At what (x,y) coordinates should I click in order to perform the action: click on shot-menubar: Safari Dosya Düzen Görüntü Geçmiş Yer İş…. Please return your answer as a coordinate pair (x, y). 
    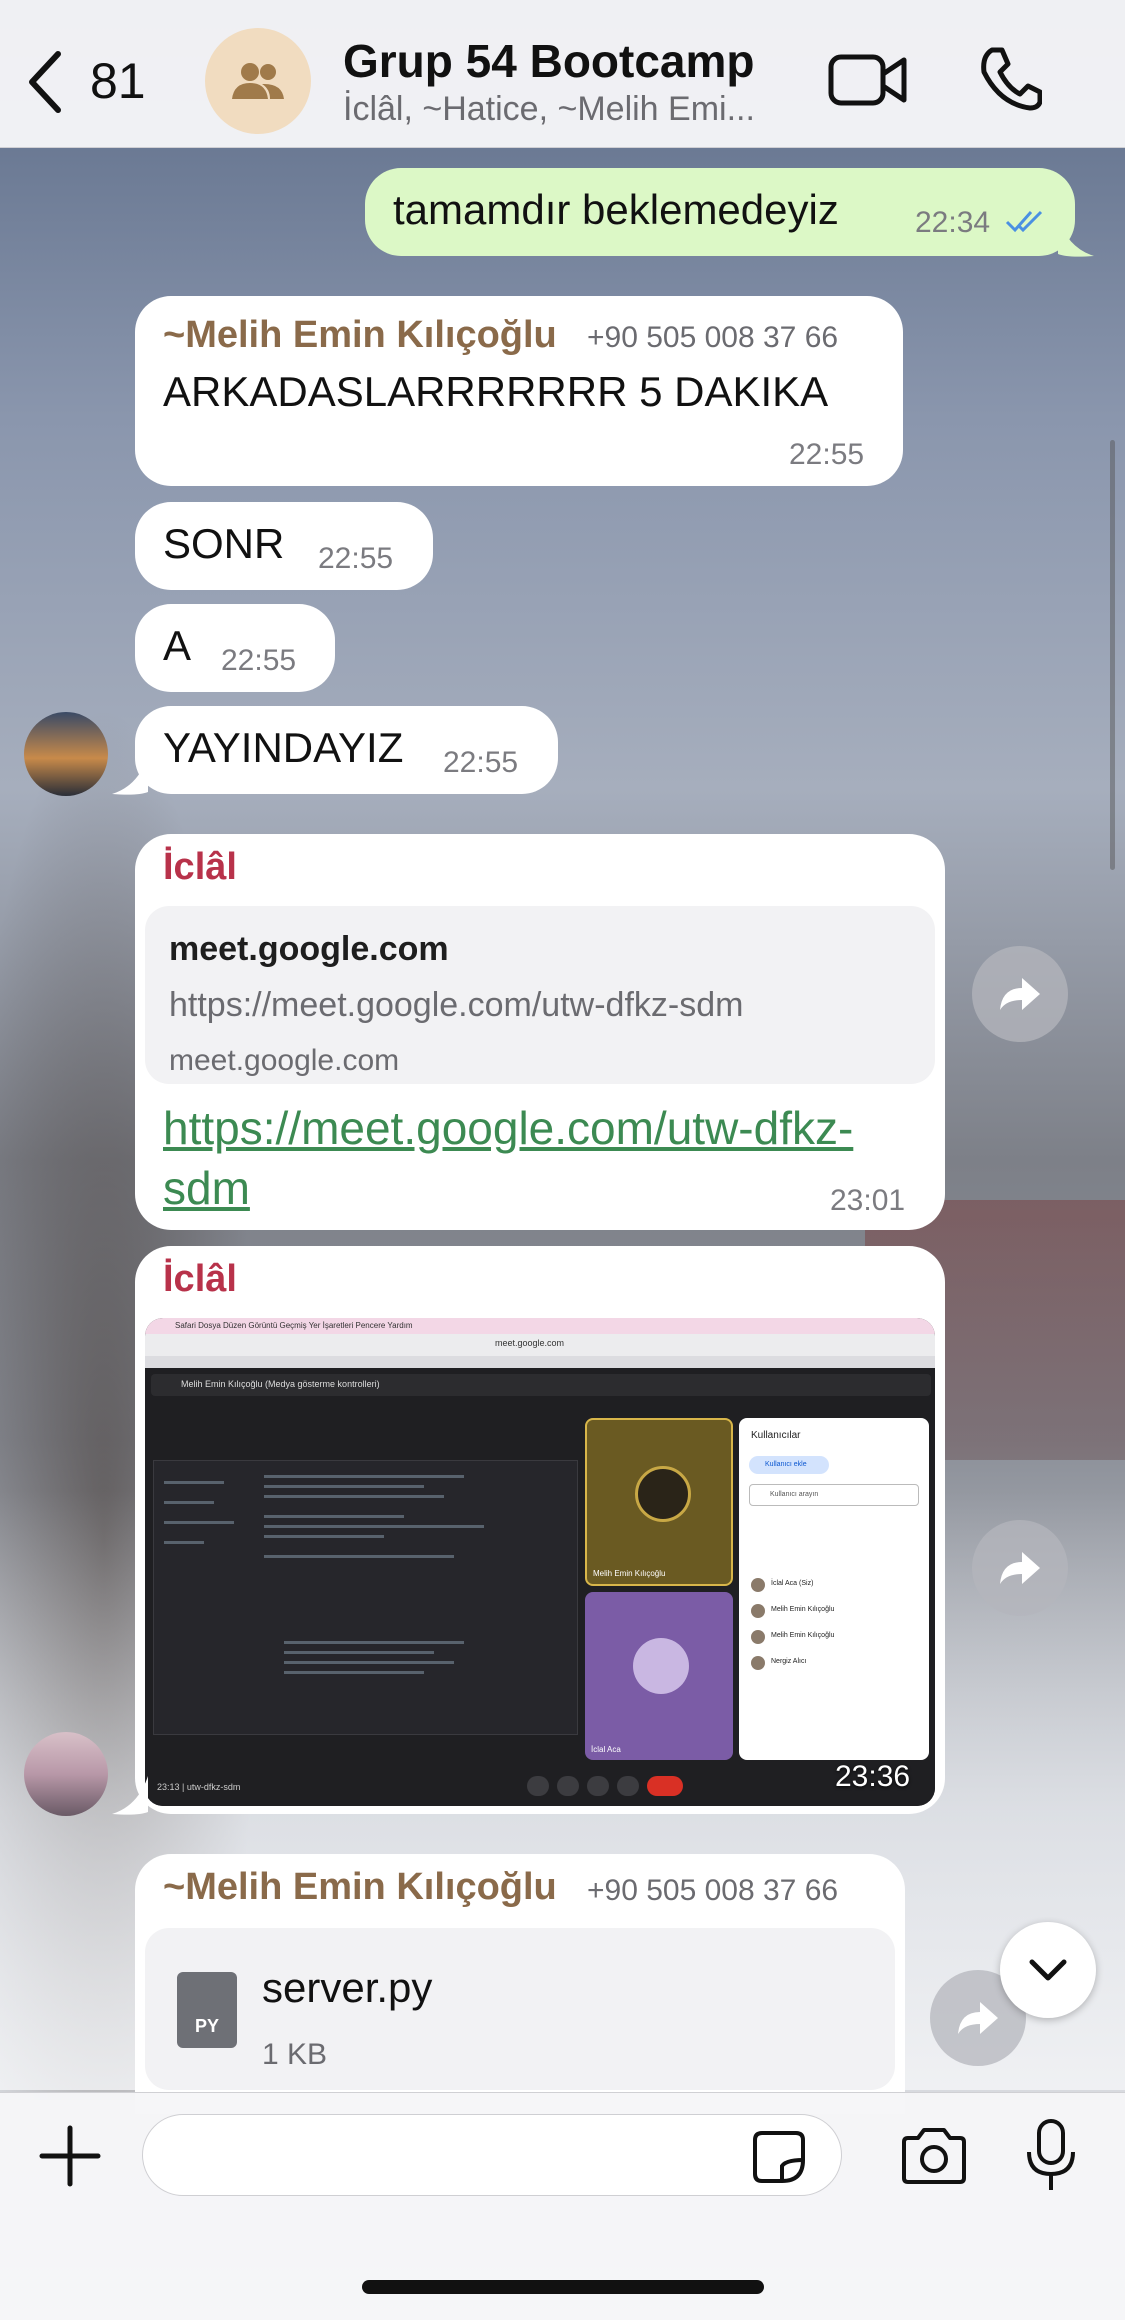
    Looking at the image, I should click on (540, 1326).